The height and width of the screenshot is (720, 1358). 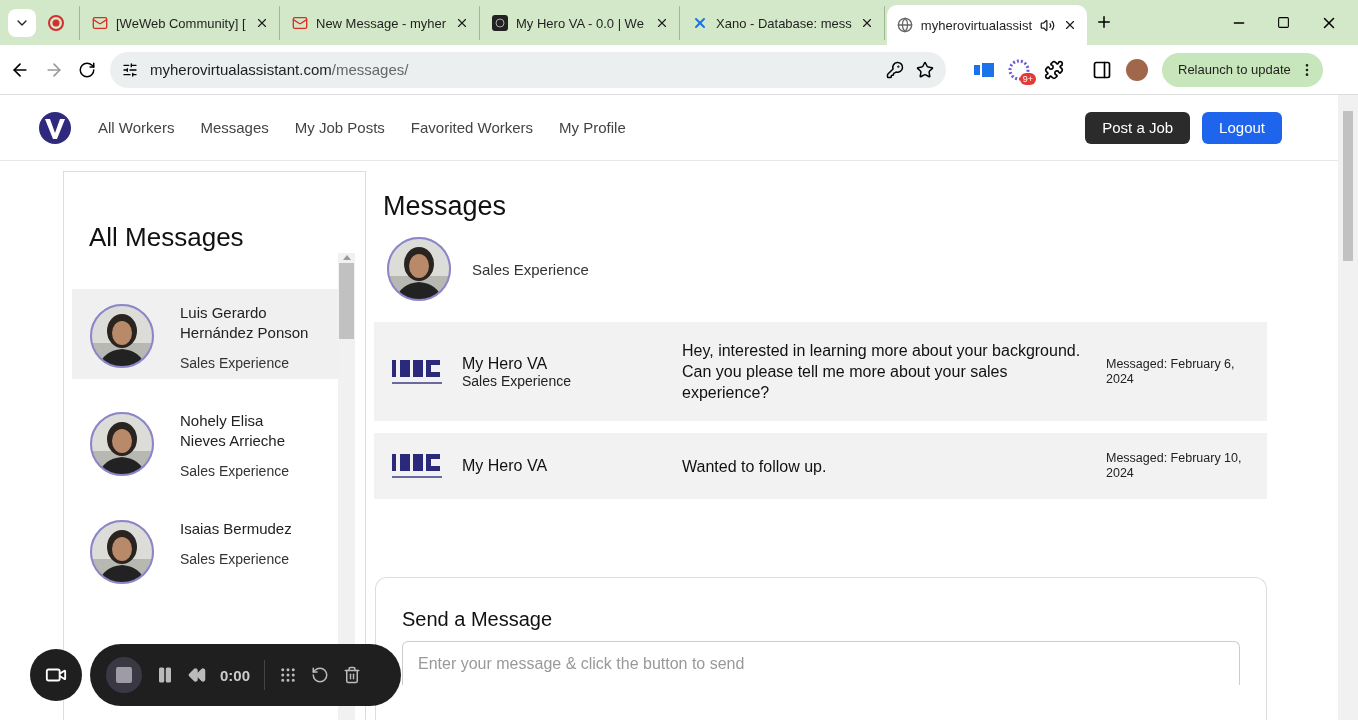 What do you see at coordinates (197, 675) in the screenshot?
I see `rewind-icon` at bounding box center [197, 675].